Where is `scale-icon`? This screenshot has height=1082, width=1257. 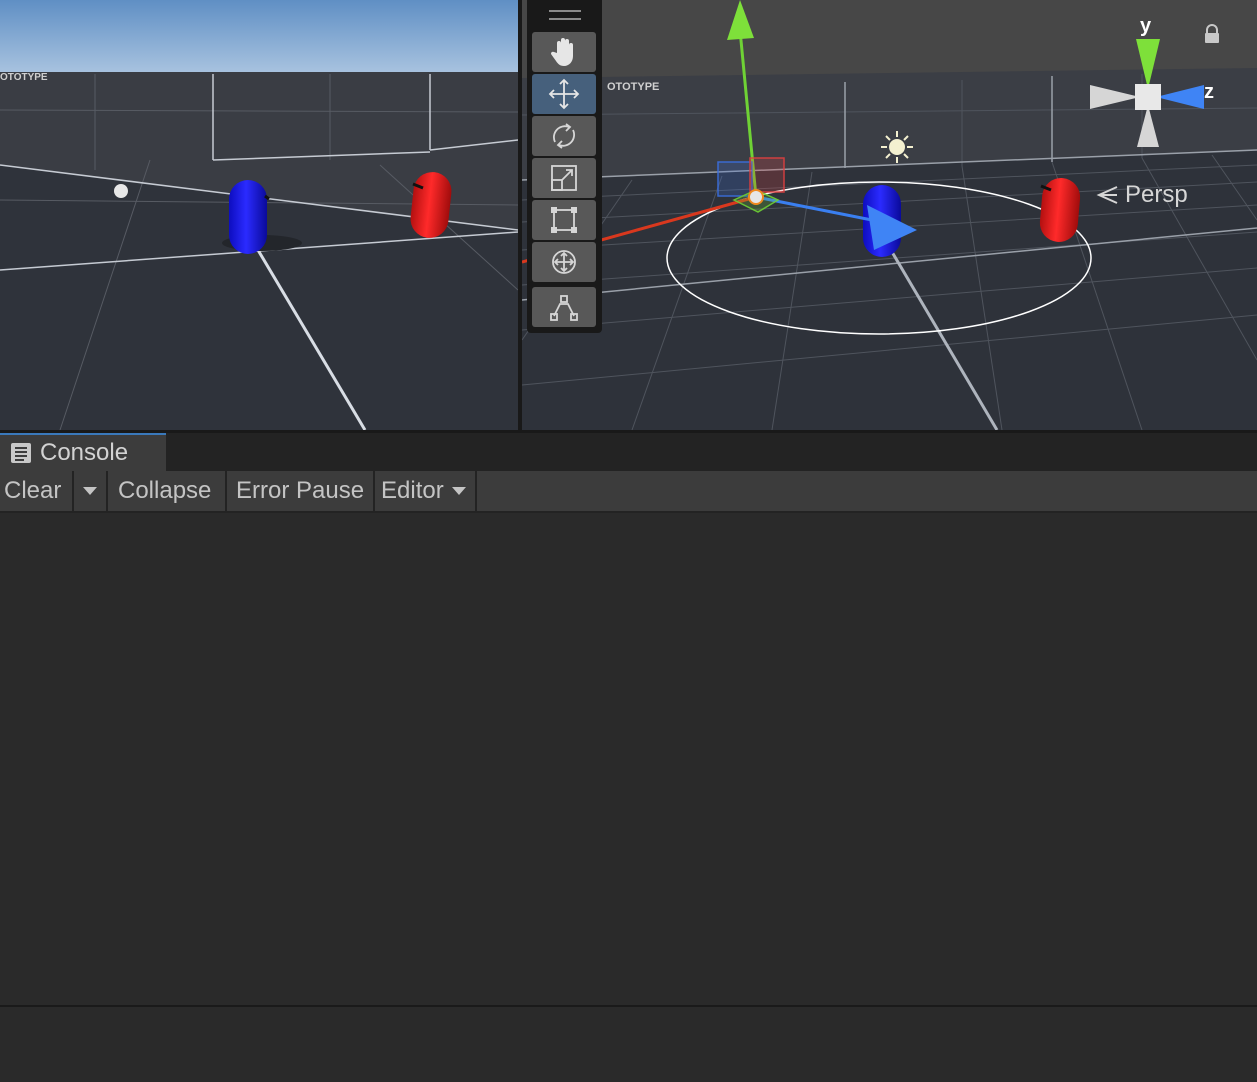
scale-icon is located at coordinates (564, 178).